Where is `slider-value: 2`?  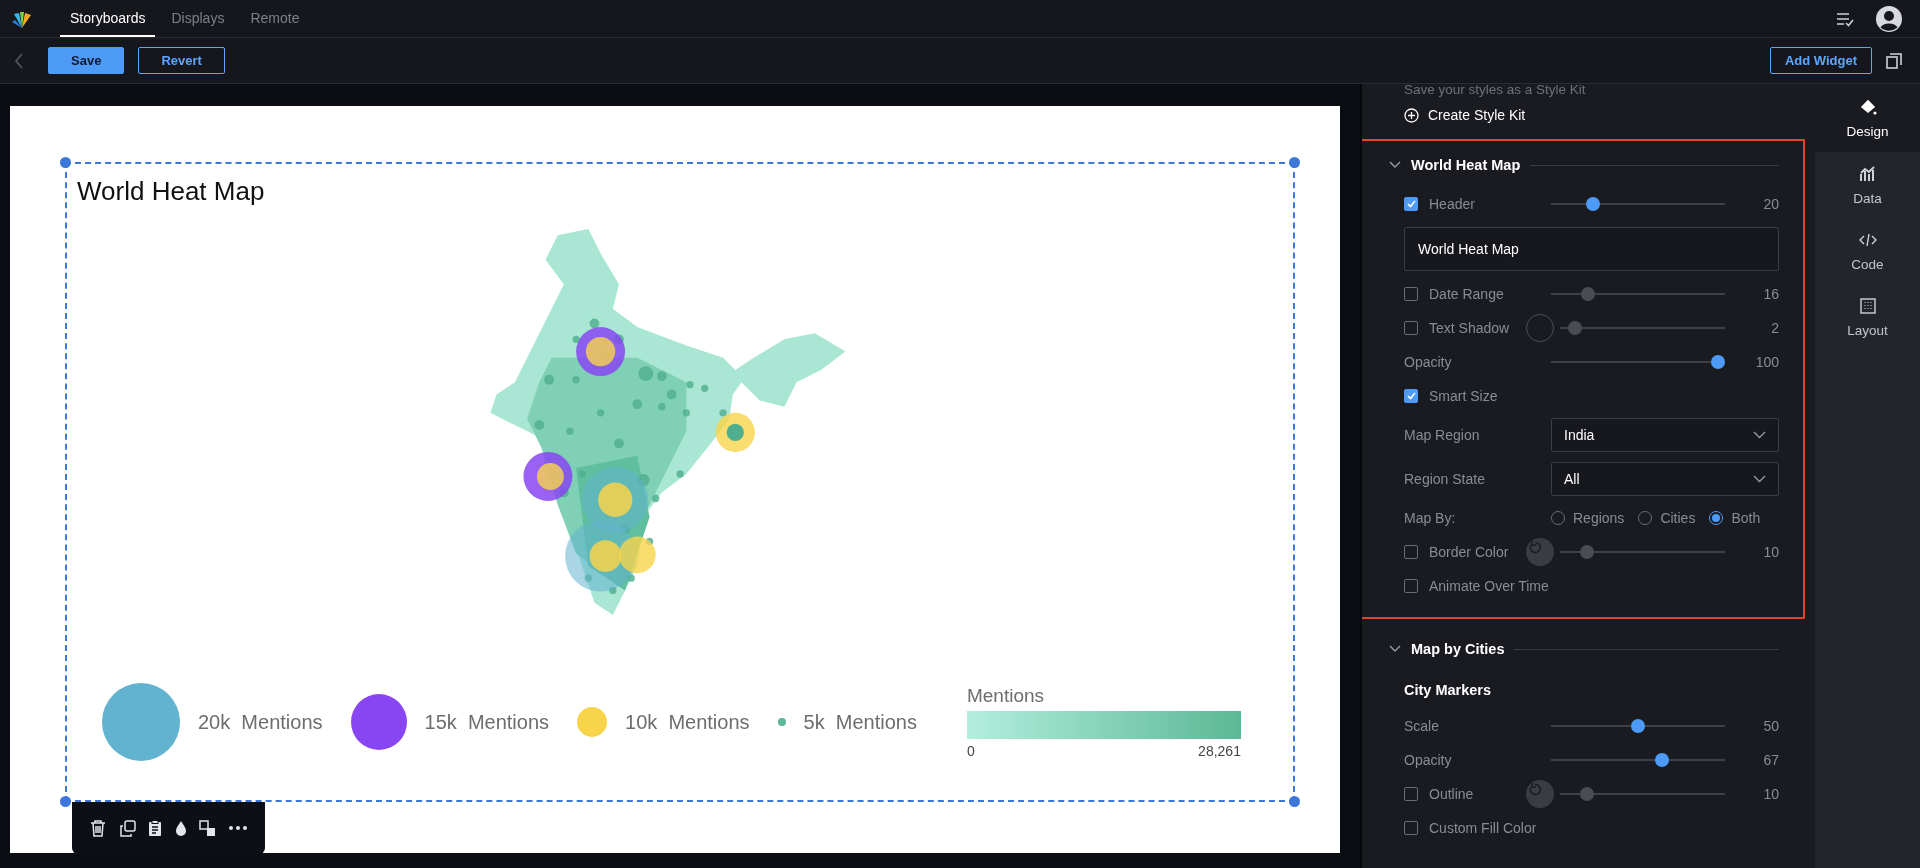
slider-value: 2 is located at coordinates (1774, 328).